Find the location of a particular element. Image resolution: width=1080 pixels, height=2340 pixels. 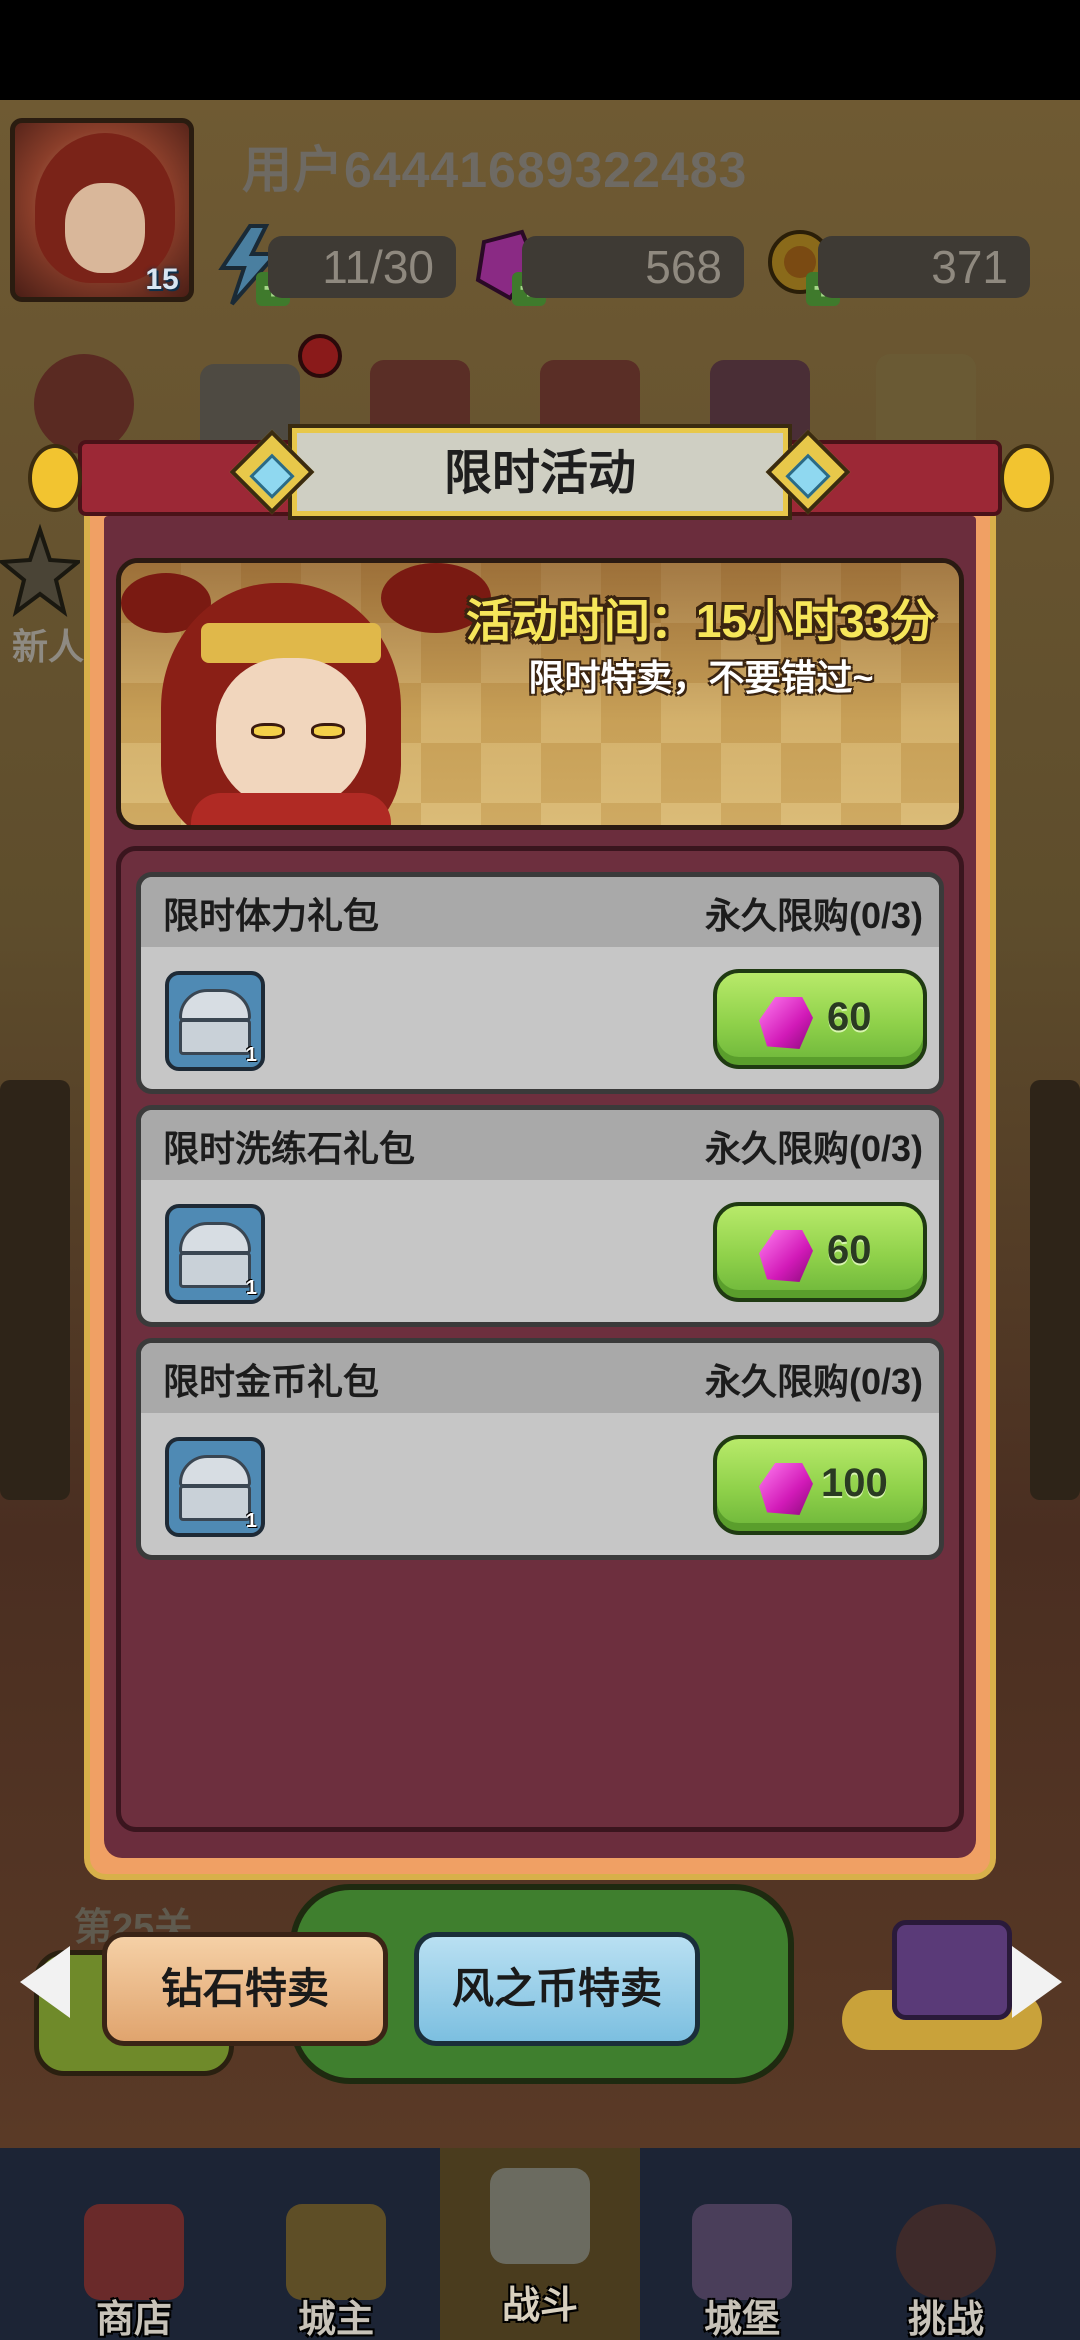

nav-castle: 城堡 is located at coordinates (742, 2244).